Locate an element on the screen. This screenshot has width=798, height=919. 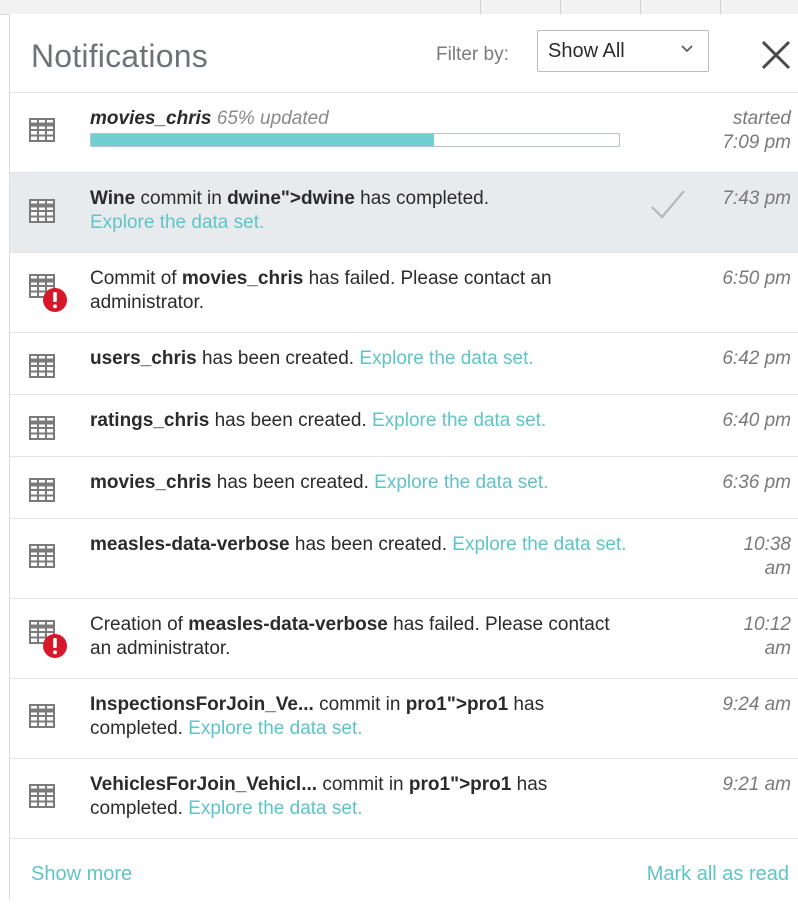
progress-fill is located at coordinates (263, 140).